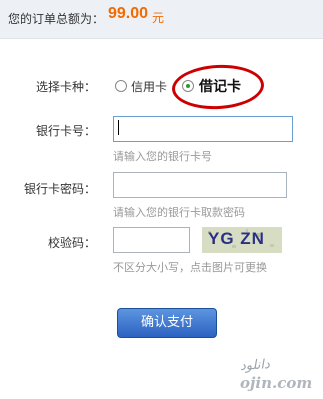  Describe the element at coordinates (65, 87) in the screenshot. I see `card-type-label: 选择卡种：` at that location.